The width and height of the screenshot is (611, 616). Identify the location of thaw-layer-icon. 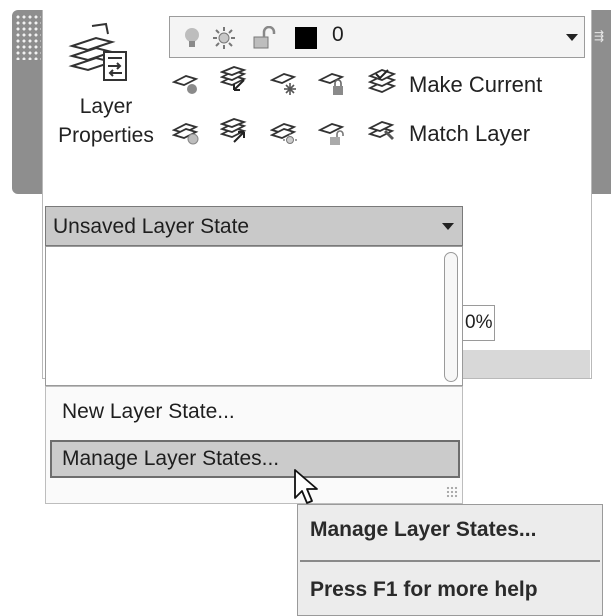
(284, 133).